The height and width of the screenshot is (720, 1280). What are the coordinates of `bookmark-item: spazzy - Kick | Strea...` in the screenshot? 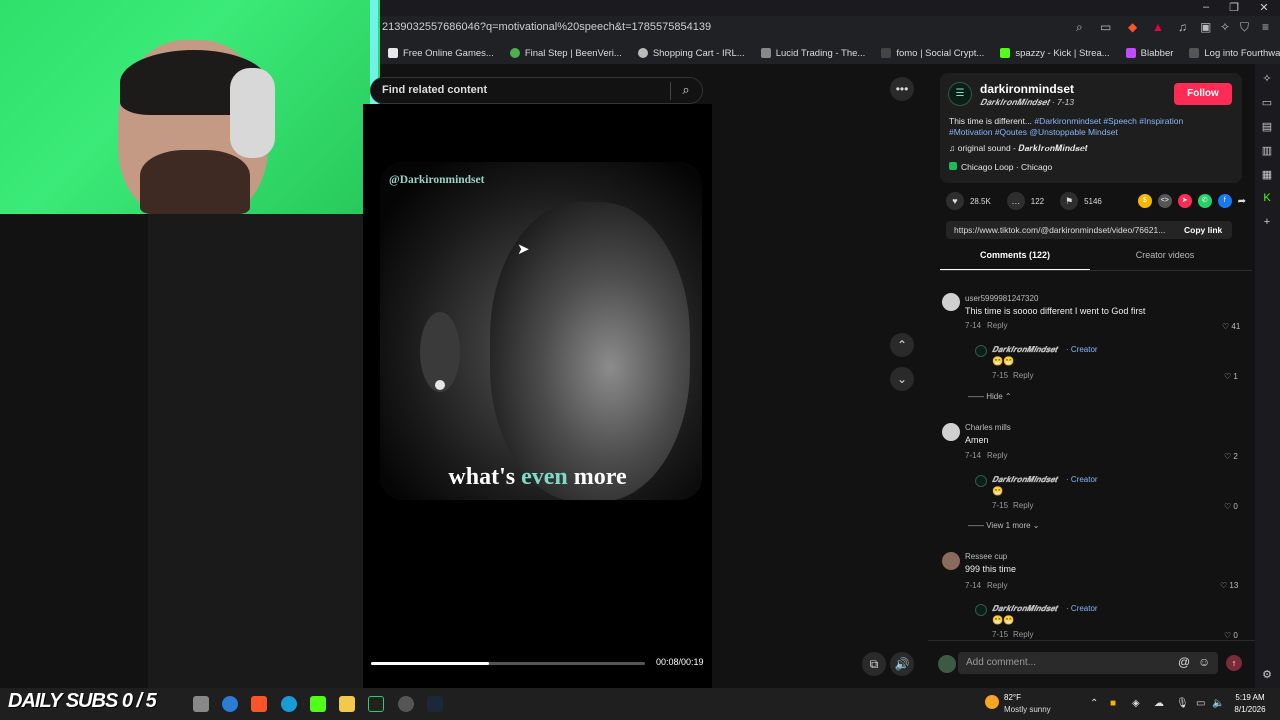 It's located at (1055, 53).